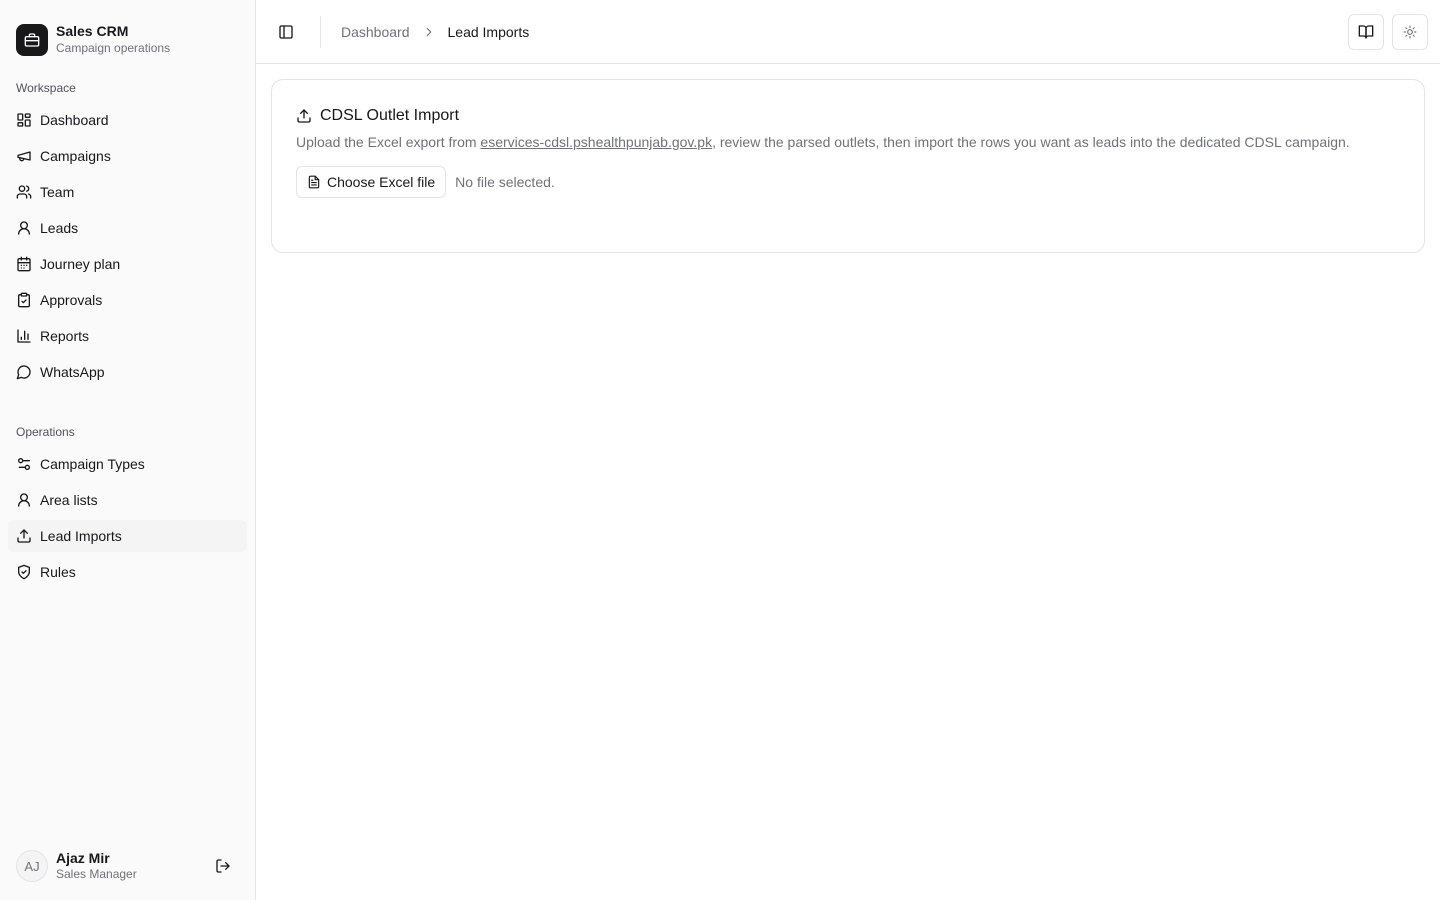 The height and width of the screenshot is (900, 1440). What do you see at coordinates (113, 48) in the screenshot?
I see `brand-subtitle: Campaign operations` at bounding box center [113, 48].